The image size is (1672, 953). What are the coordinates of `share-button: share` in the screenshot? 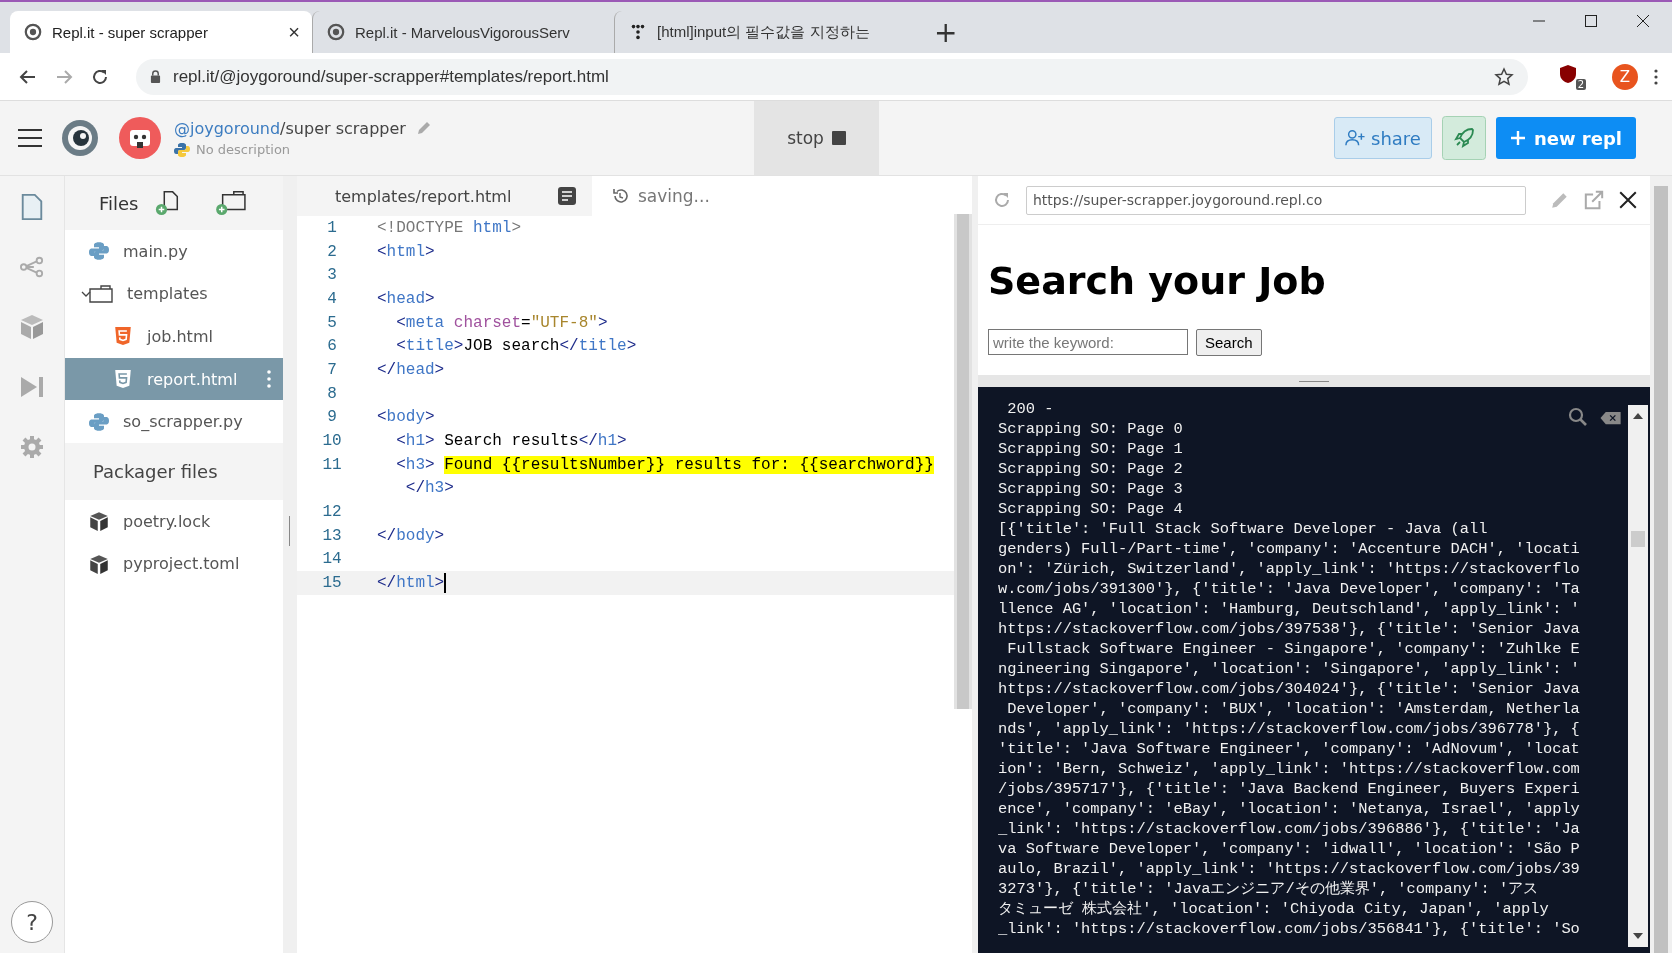 It's located at (1383, 138).